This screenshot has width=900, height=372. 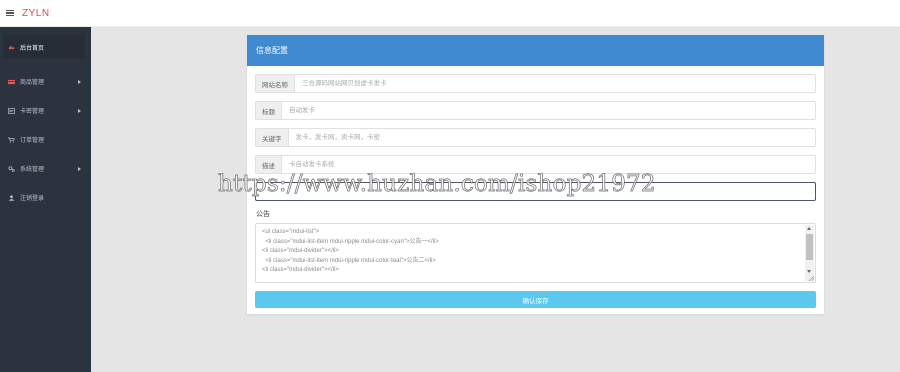 I want to click on settings-icon, so click(x=11, y=168).